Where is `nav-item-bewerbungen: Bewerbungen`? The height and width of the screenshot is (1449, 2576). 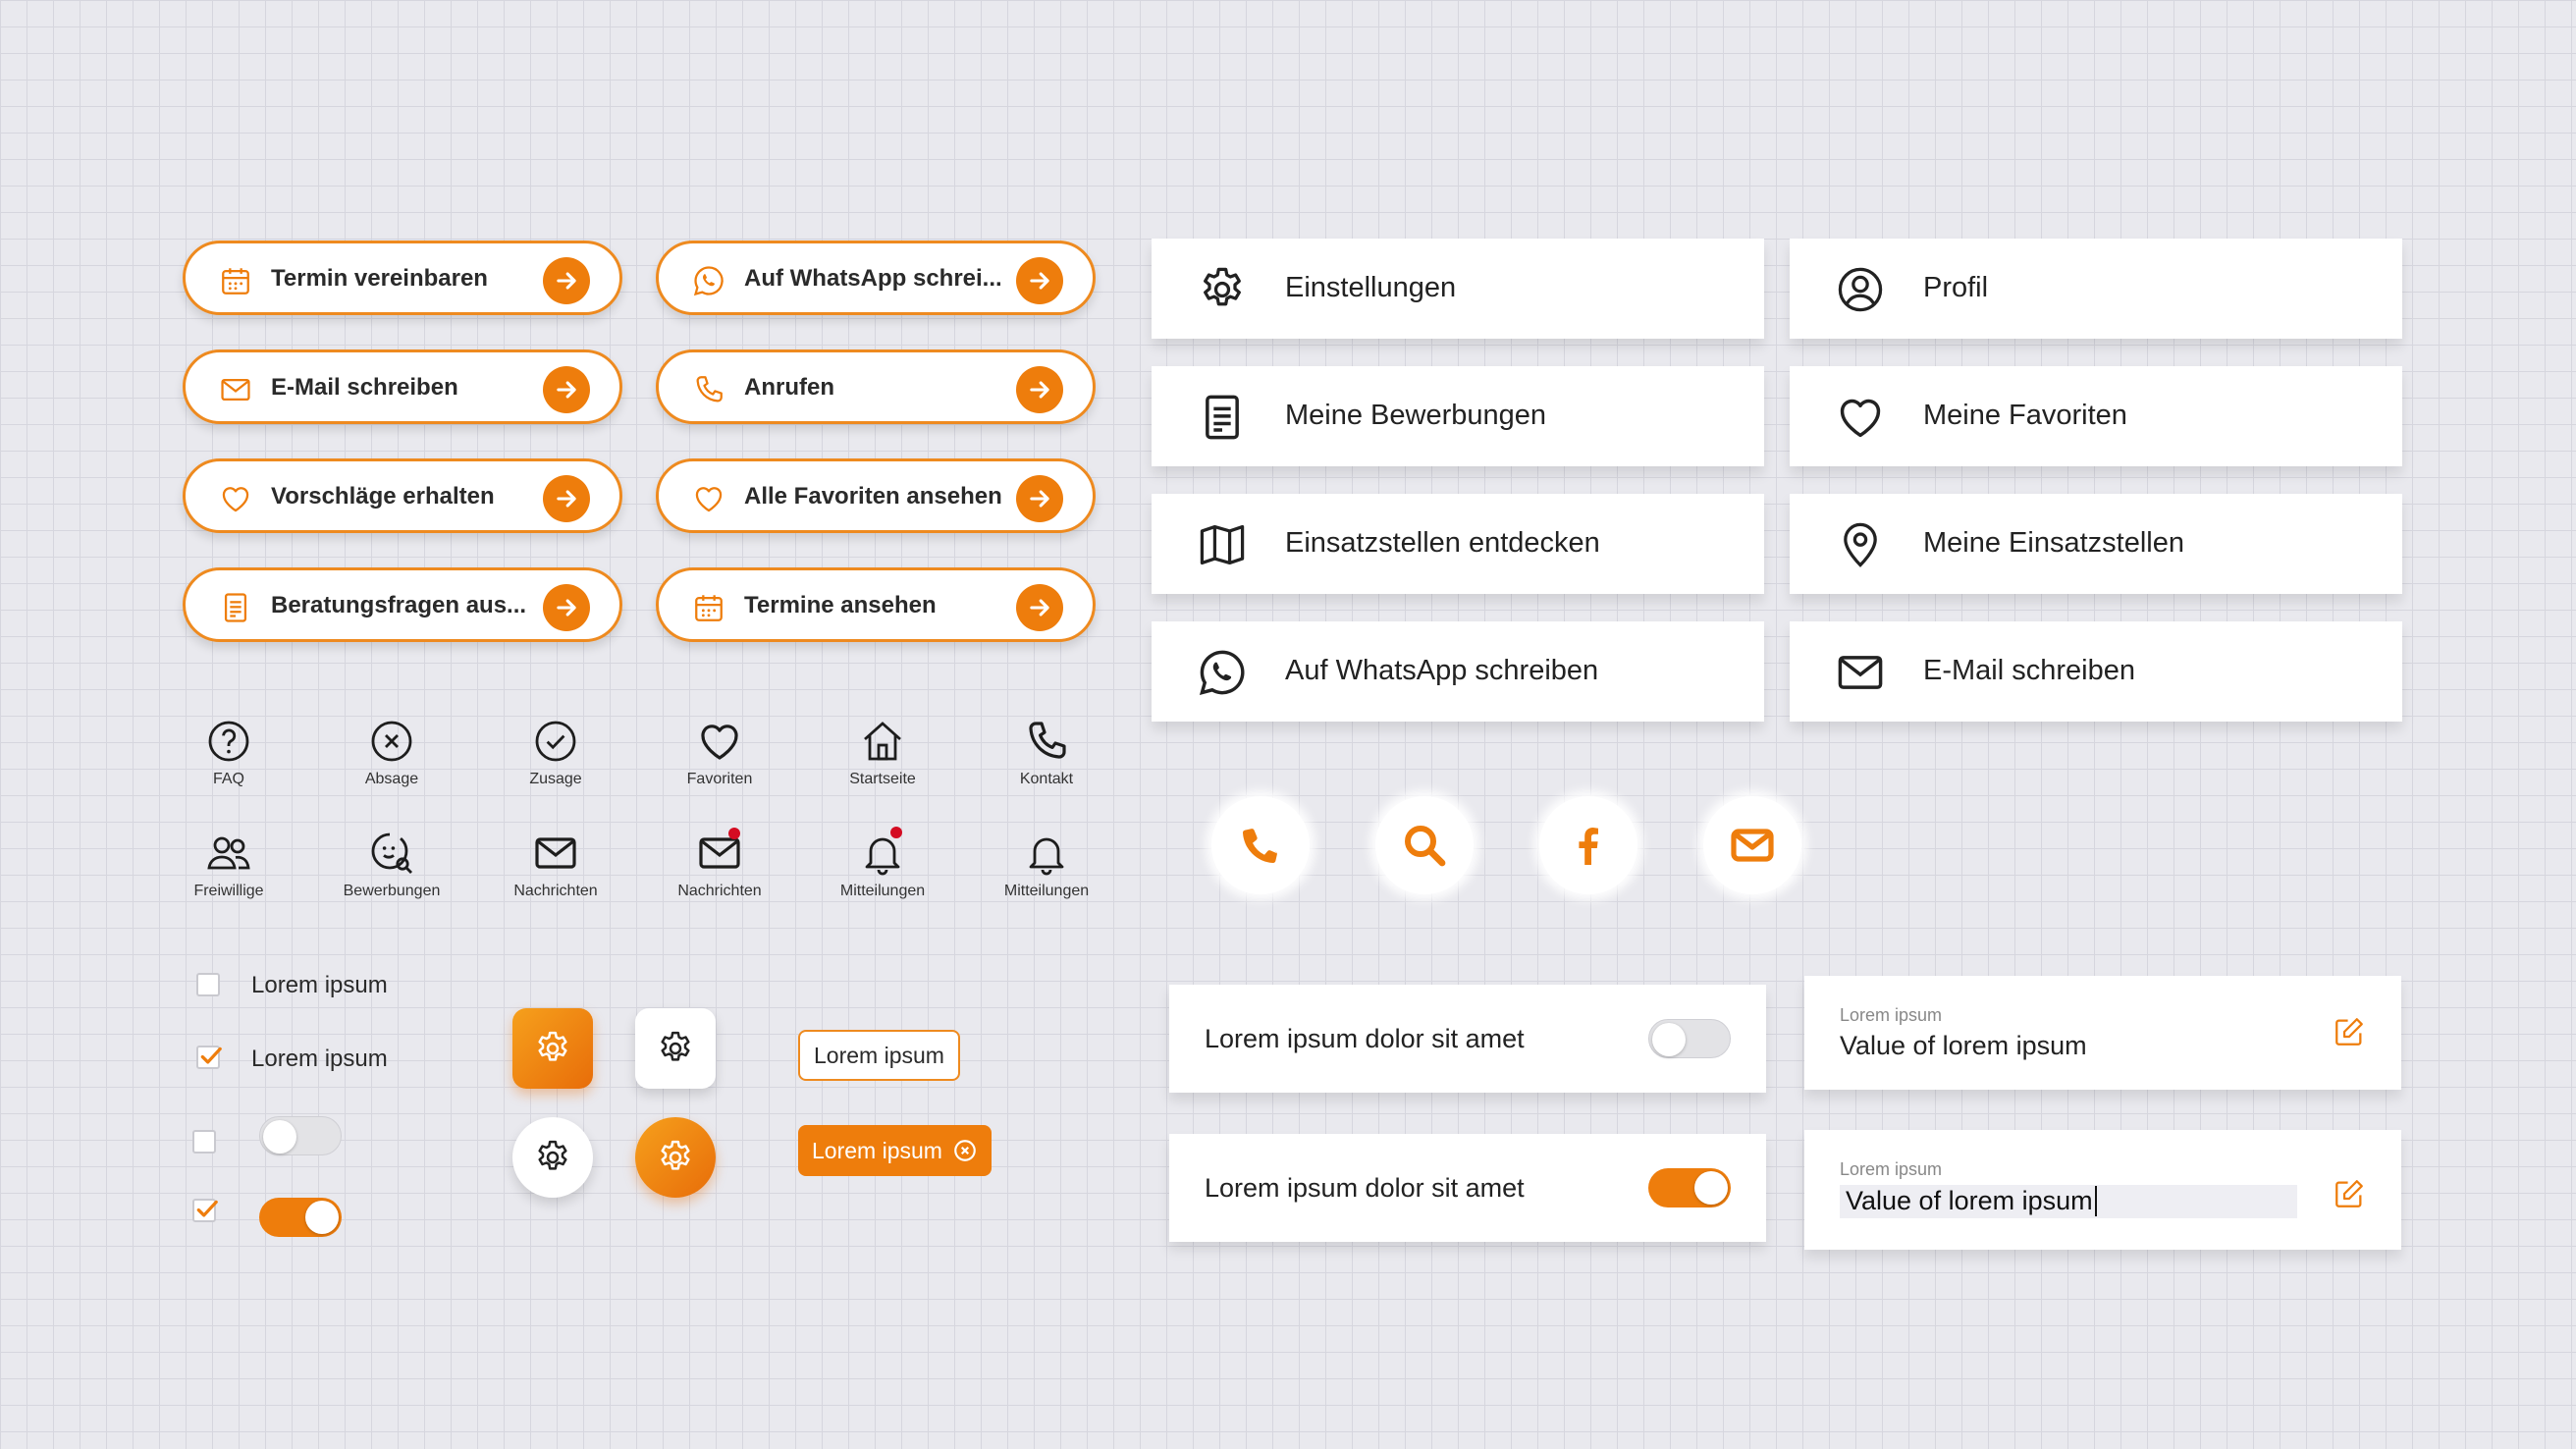 nav-item-bewerbungen: Bewerbungen is located at coordinates (392, 865).